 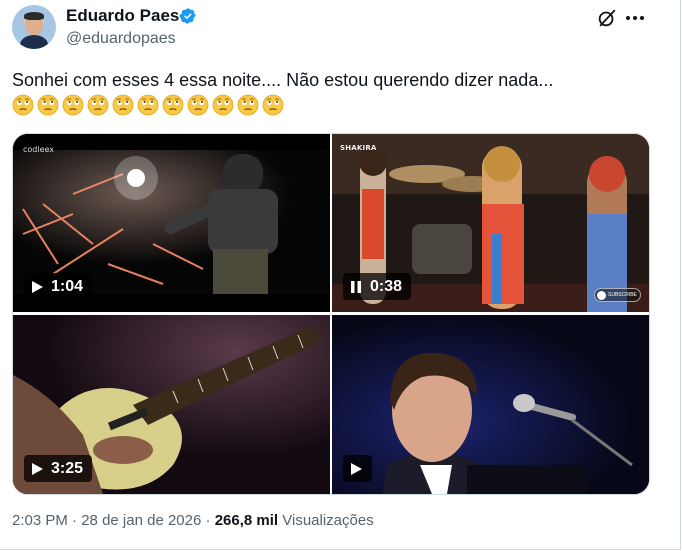 I want to click on subscribe-overlay: SUBSCRIBE, so click(x=617, y=295).